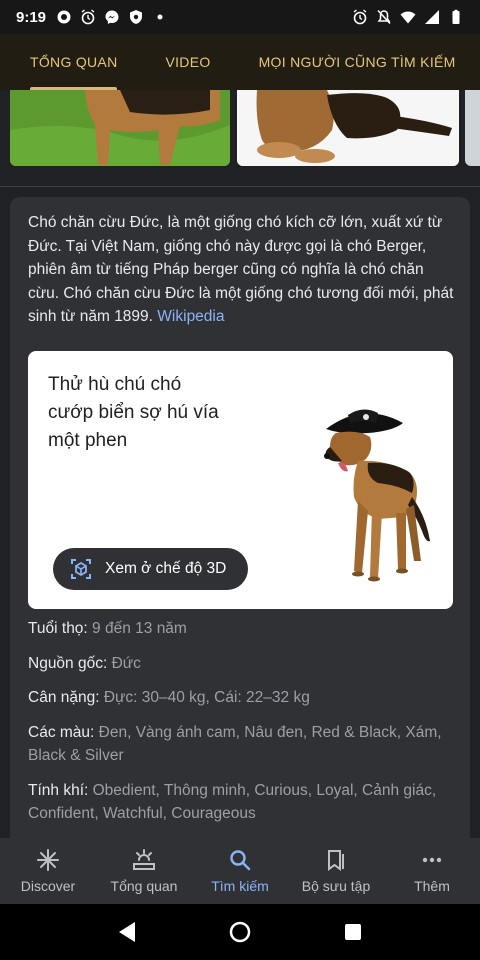  What do you see at coordinates (81, 569) in the screenshot?
I see `3d-cube-icon` at bounding box center [81, 569].